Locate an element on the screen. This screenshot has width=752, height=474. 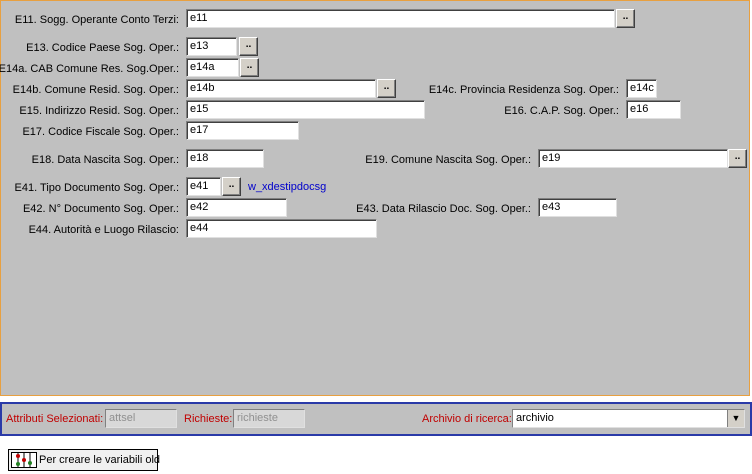
e44-input: e44 is located at coordinates (281, 228).